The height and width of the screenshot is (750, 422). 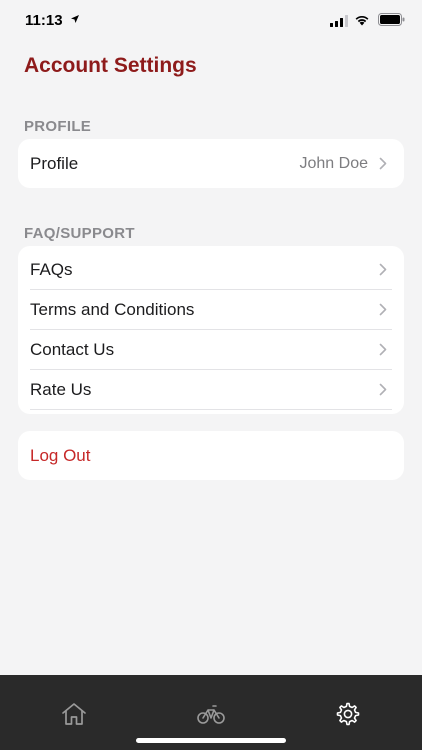 What do you see at coordinates (211, 310) in the screenshot?
I see `terms-row: Terms and Conditions` at bounding box center [211, 310].